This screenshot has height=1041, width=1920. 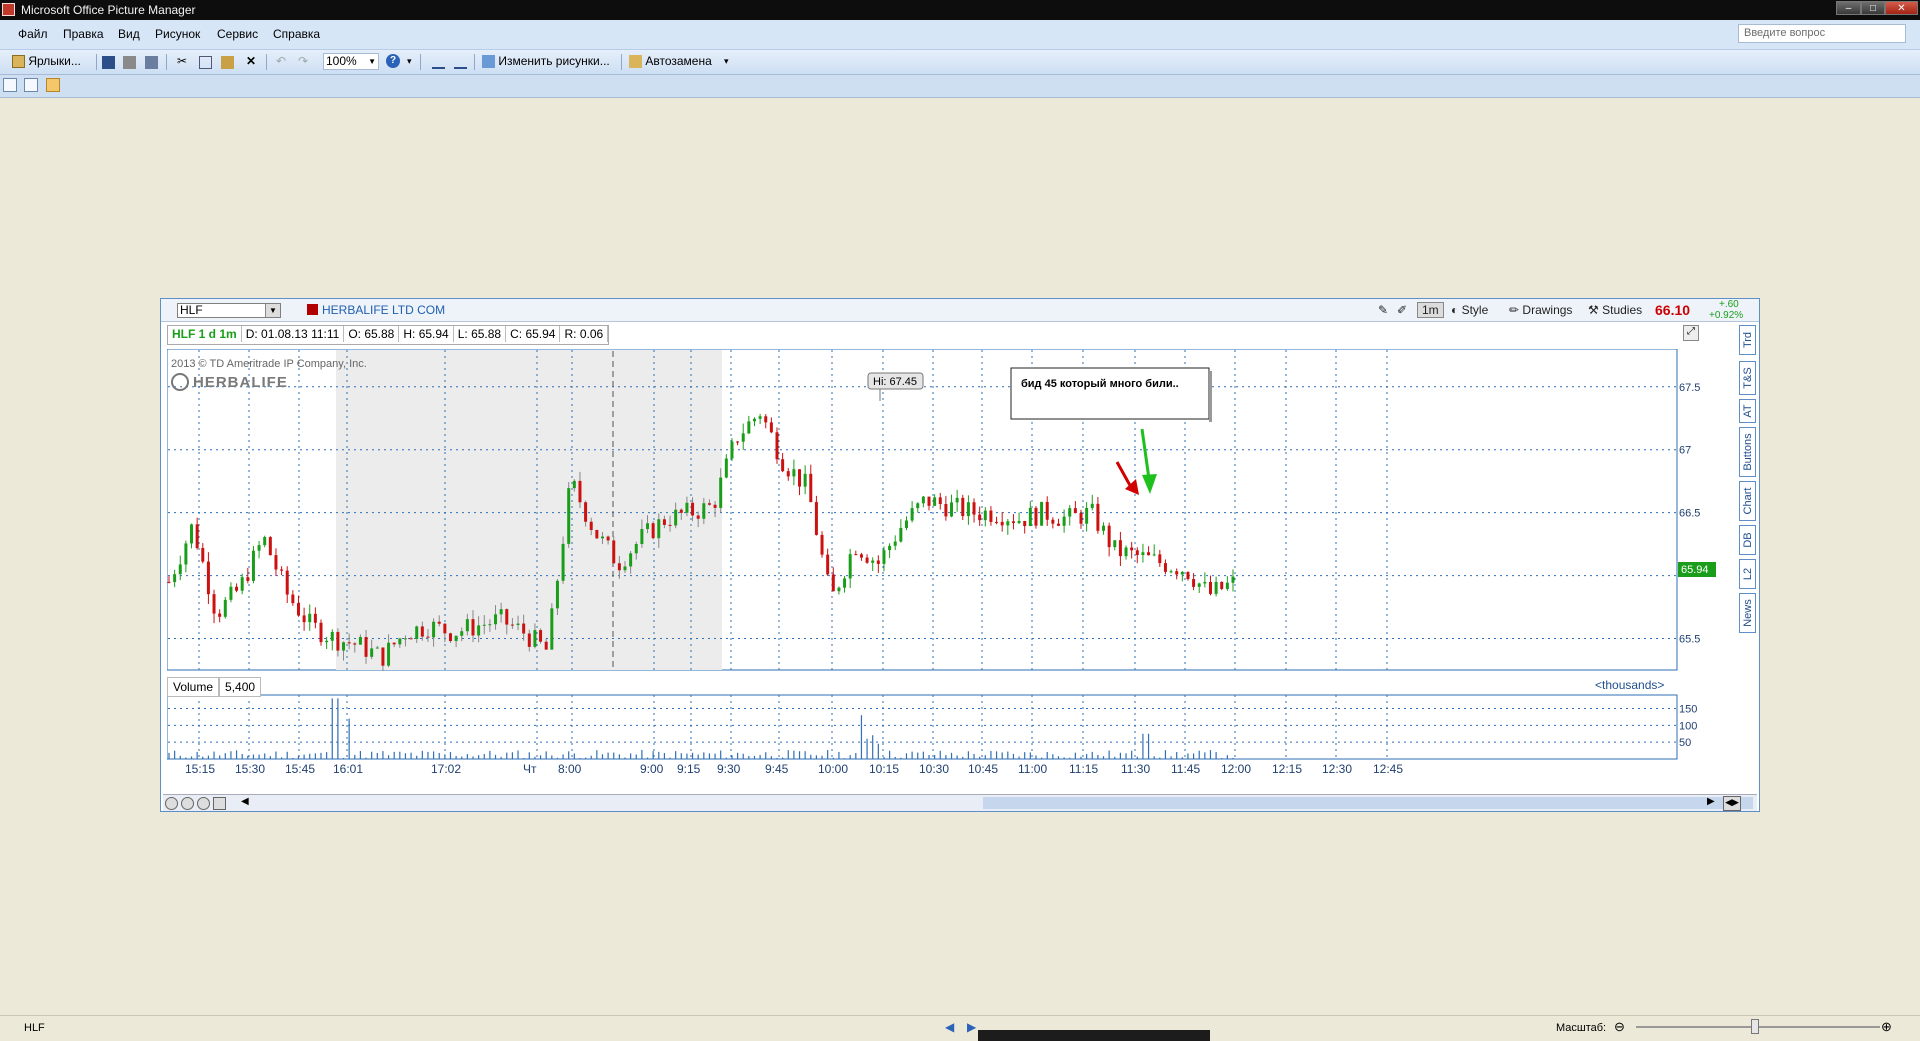 I want to click on comment-shadow, so click(x=1210, y=396).